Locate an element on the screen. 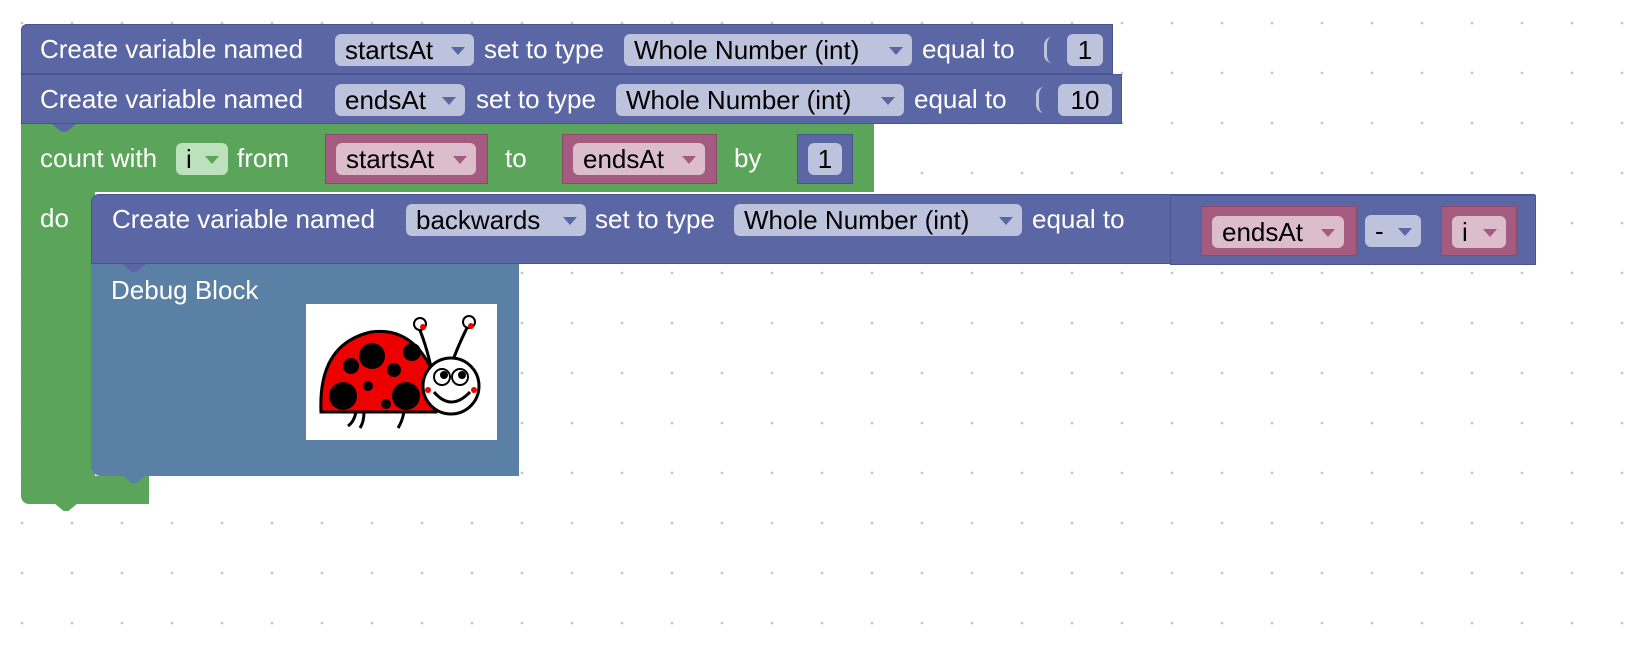  variable-name-text: endsAt is located at coordinates (385, 100).